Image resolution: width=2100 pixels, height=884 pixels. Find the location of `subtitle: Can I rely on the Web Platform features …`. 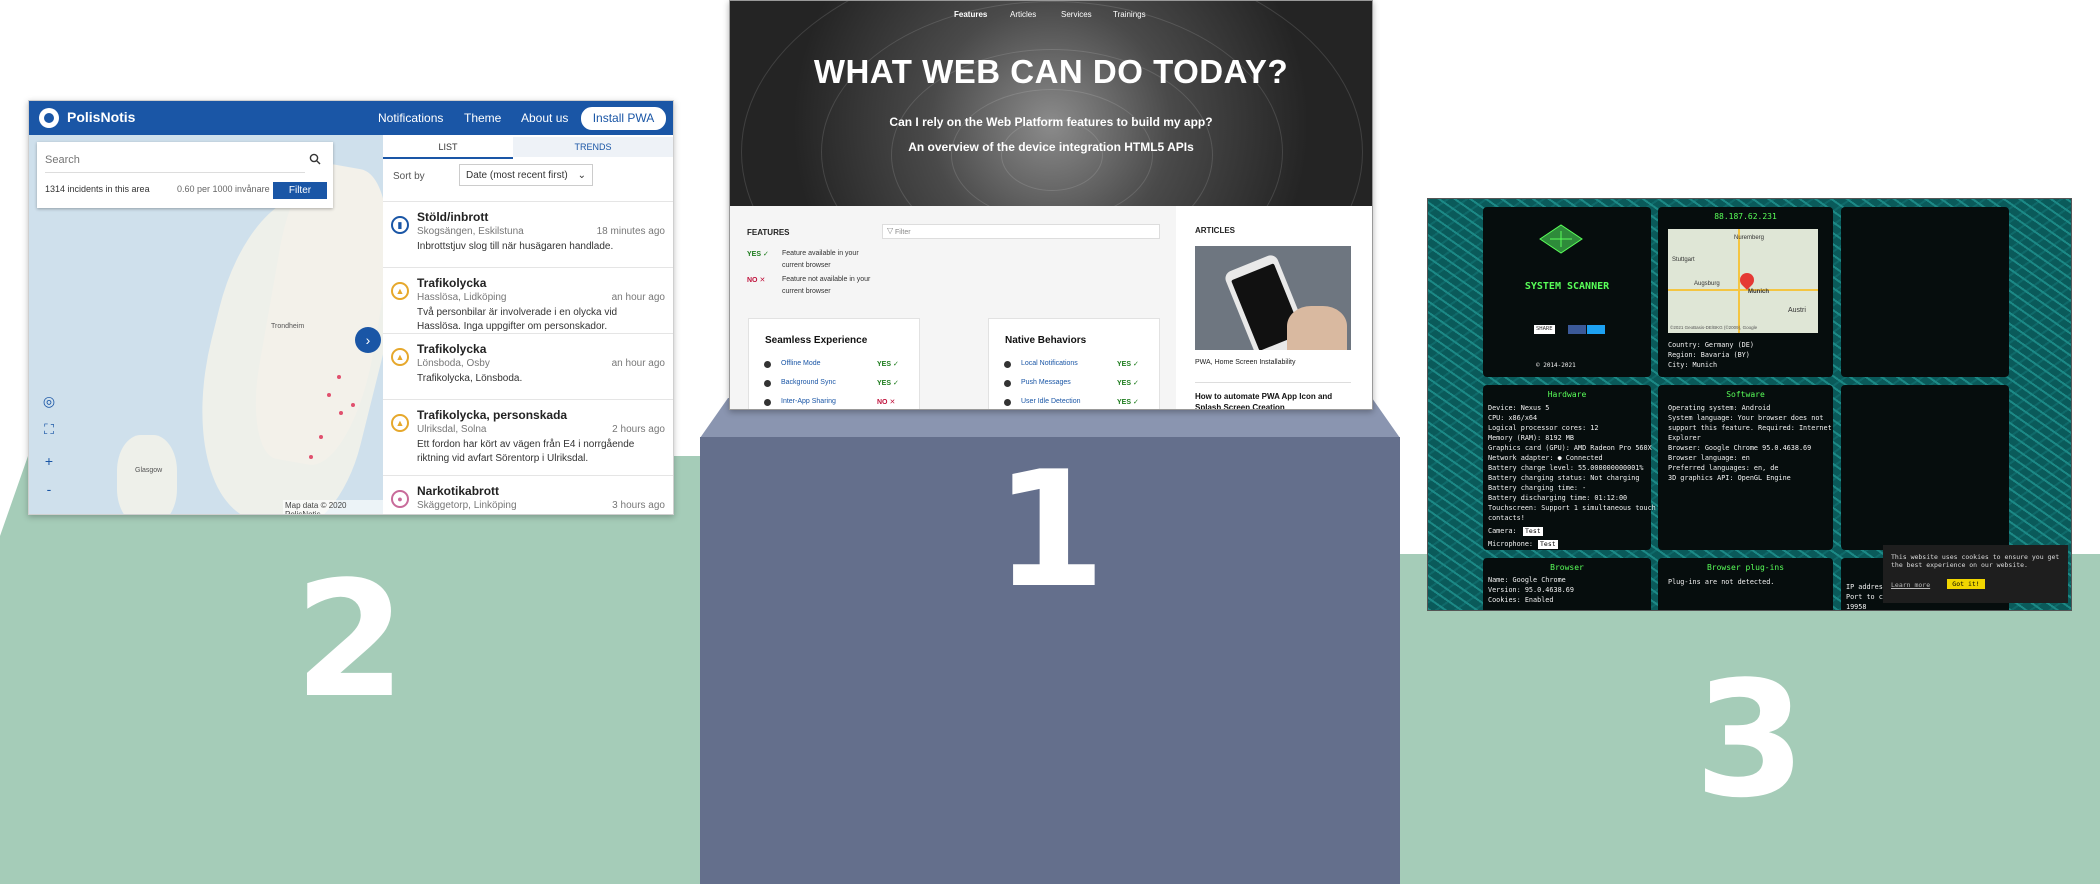

subtitle: Can I rely on the Web Platform features … is located at coordinates (1051, 122).